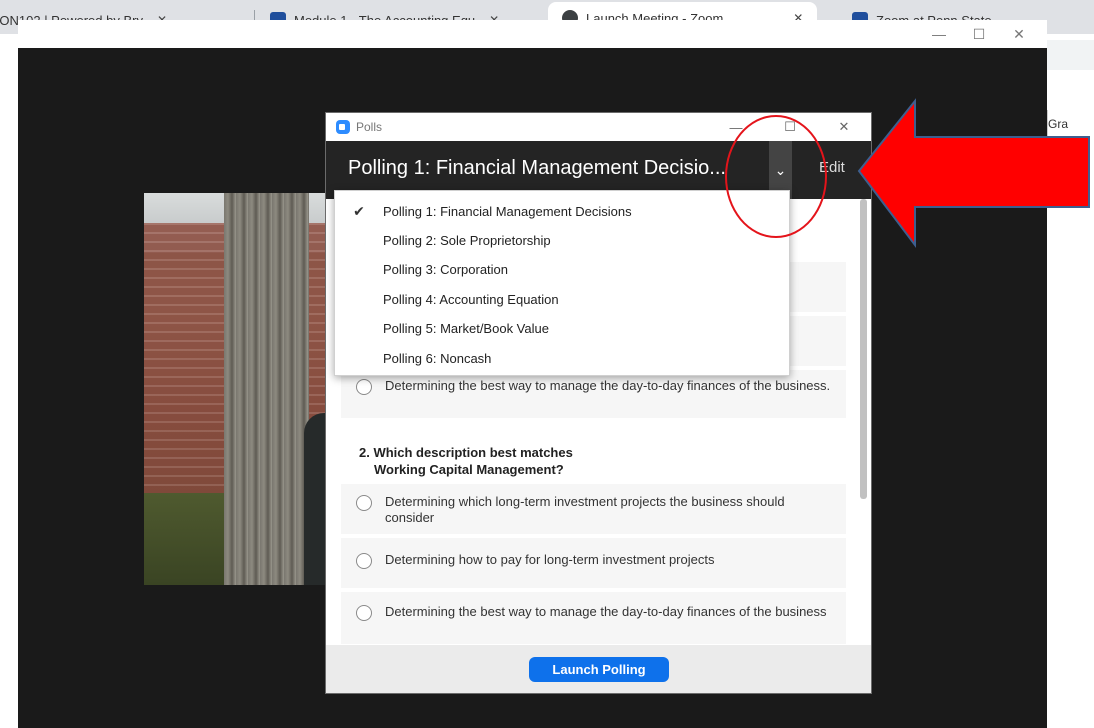 This screenshot has height=728, width=1094. What do you see at coordinates (973, 173) in the screenshot?
I see `annotation-arrow-icon` at bounding box center [973, 173].